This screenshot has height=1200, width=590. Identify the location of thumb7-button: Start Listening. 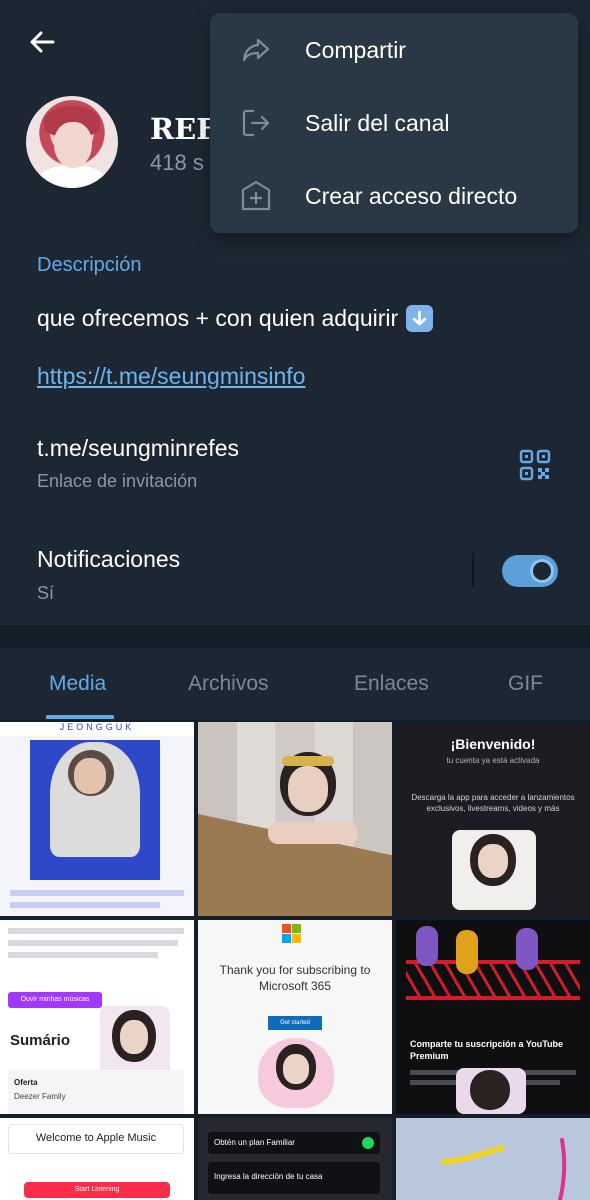
(97, 1190).